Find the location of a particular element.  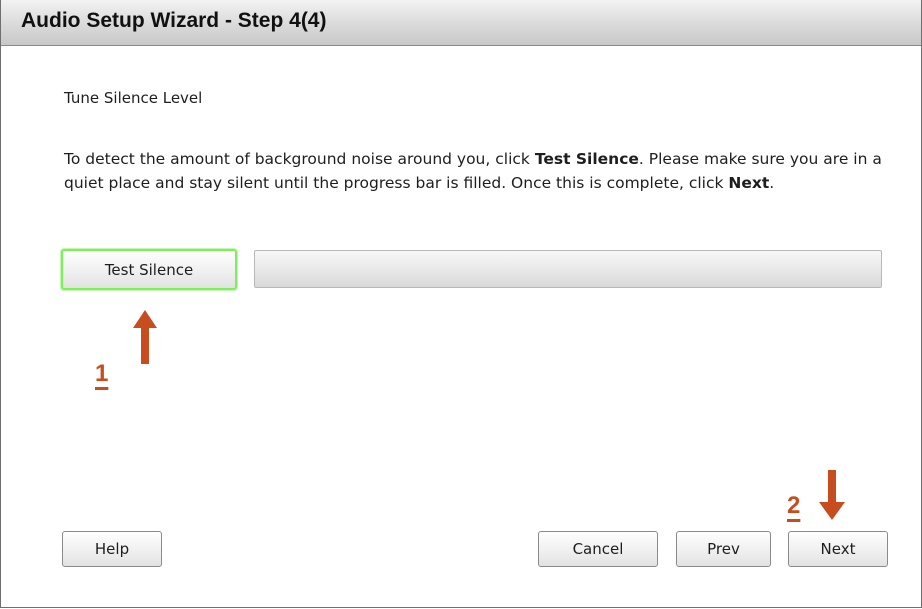

step-2-annotation: 2 is located at coordinates (794, 505).